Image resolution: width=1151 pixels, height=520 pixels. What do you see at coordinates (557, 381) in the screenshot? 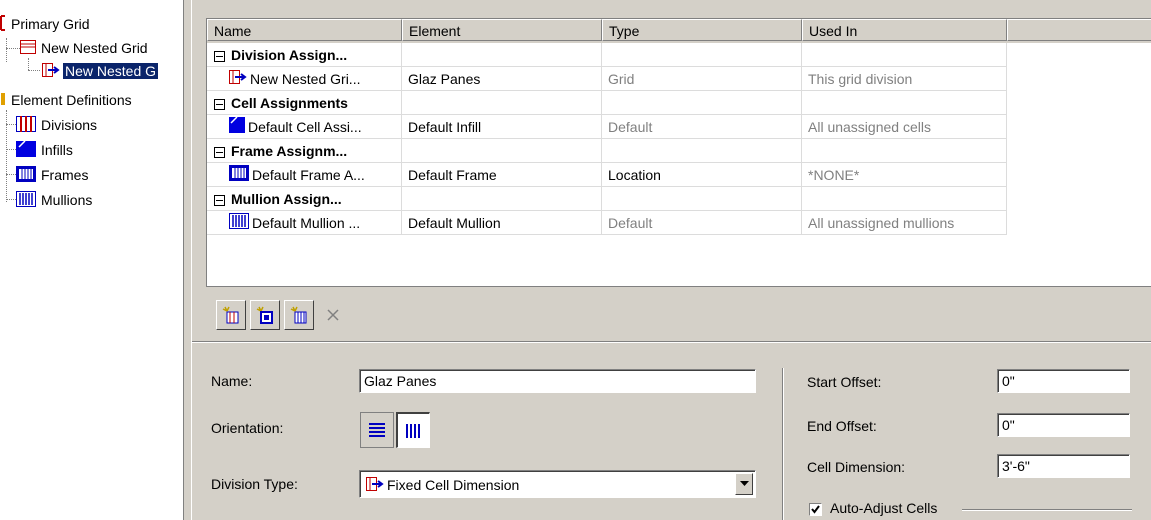
I see `name-input: Glaz Panes` at bounding box center [557, 381].